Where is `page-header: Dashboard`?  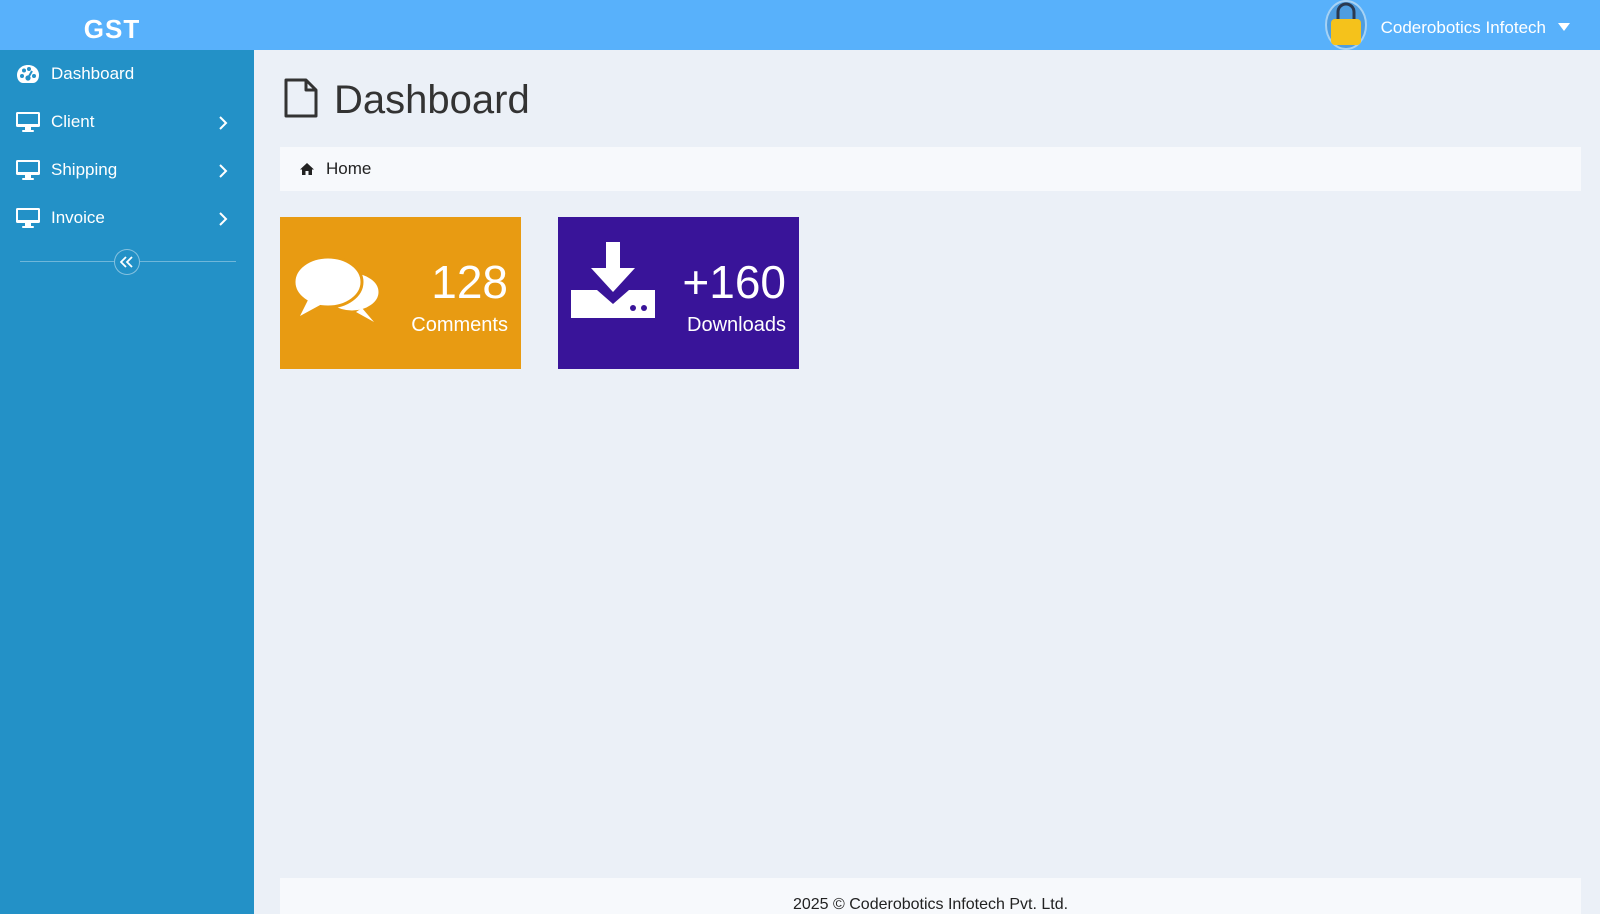 page-header: Dashboard is located at coordinates (407, 100).